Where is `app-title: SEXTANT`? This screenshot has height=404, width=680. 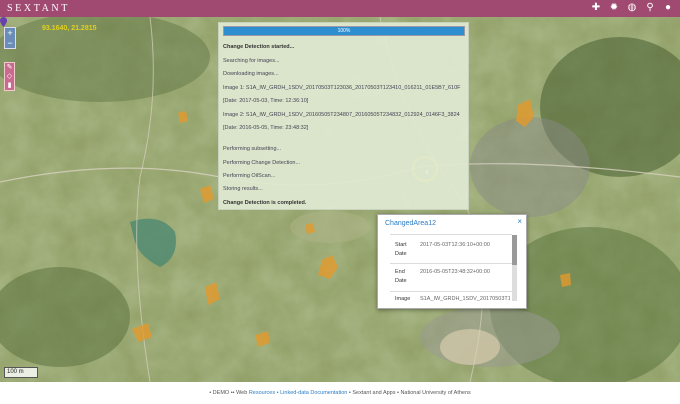 app-title: SEXTANT is located at coordinates (38, 8).